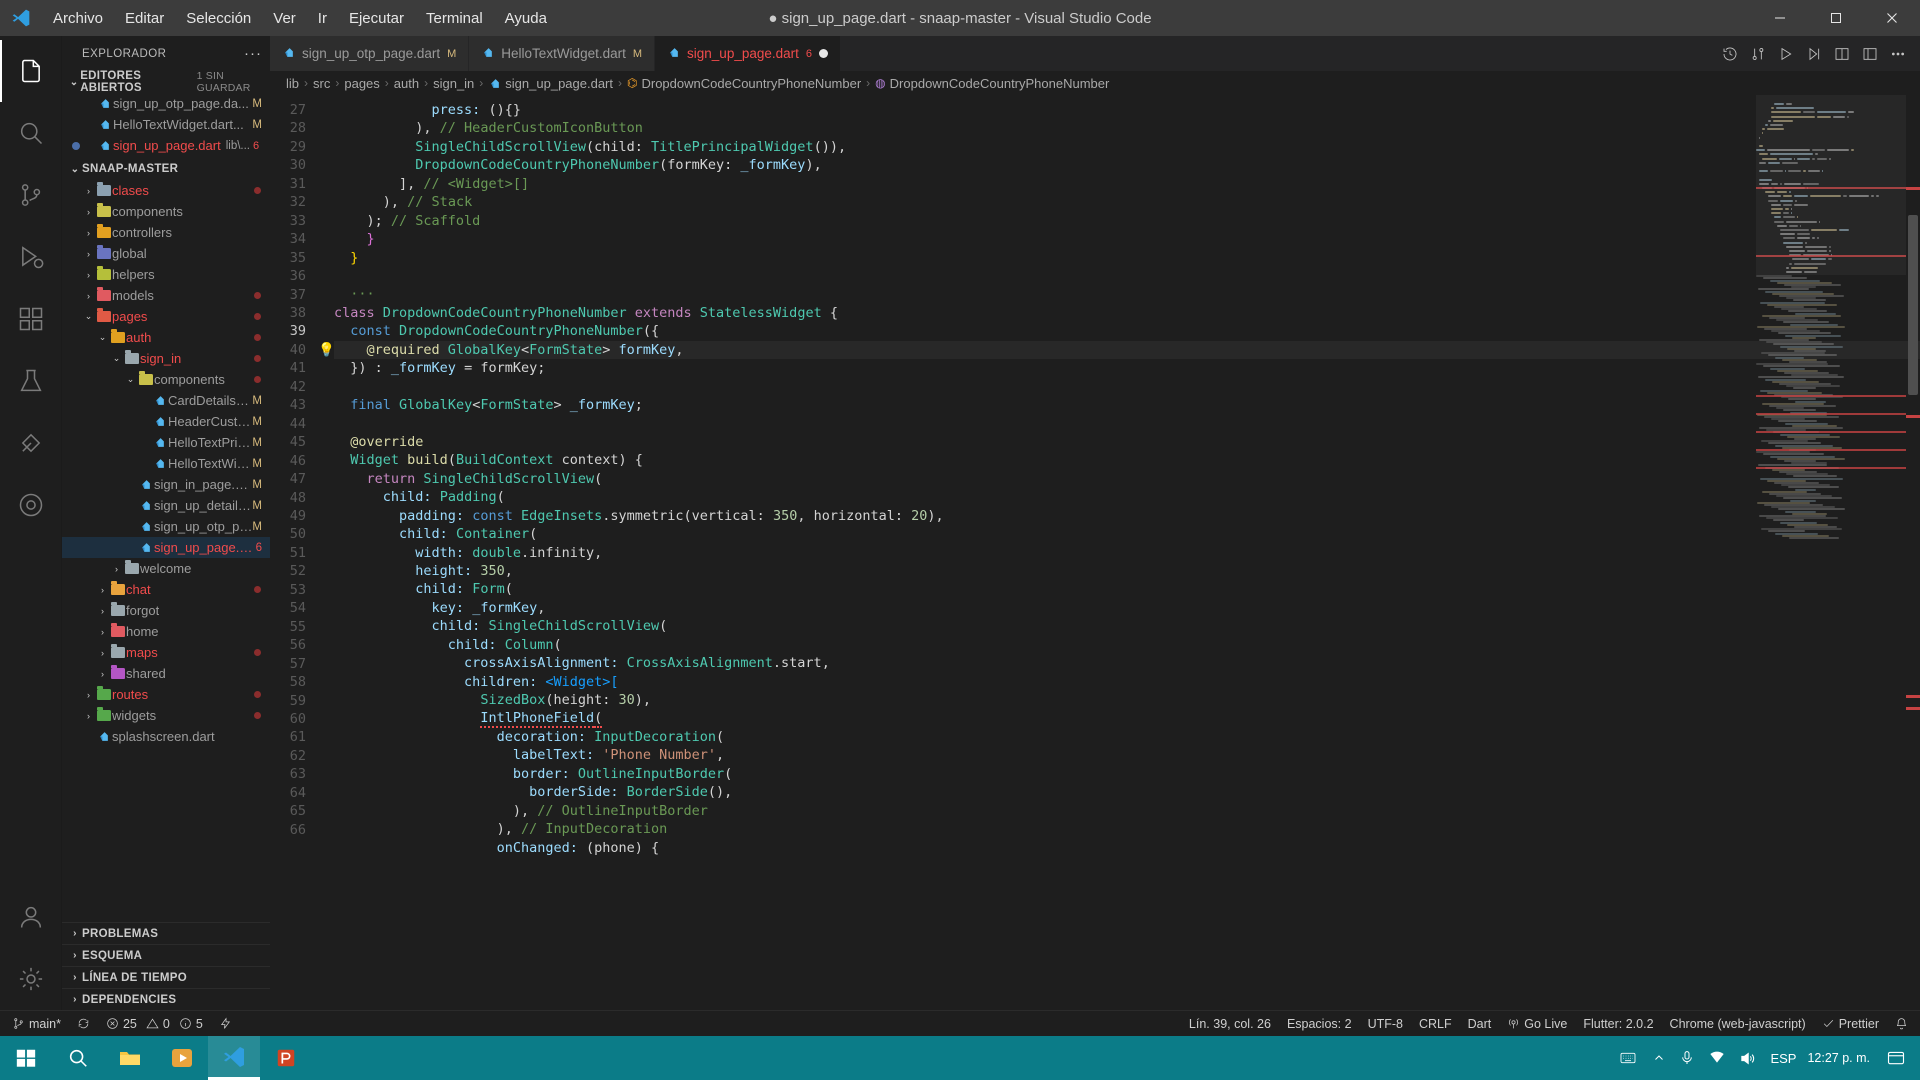  I want to click on code-line: ), // InputDecoration, so click(1127, 829).